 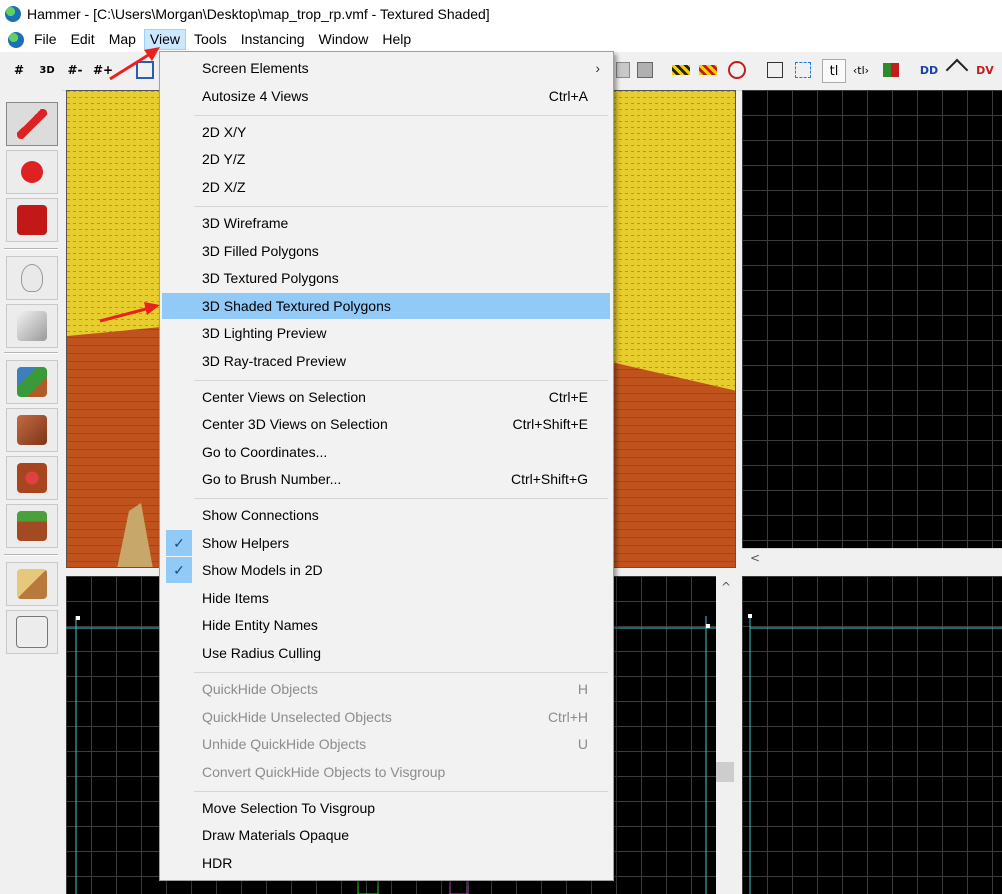 What do you see at coordinates (32, 172) in the screenshot?
I see `magnify-tool-button` at bounding box center [32, 172].